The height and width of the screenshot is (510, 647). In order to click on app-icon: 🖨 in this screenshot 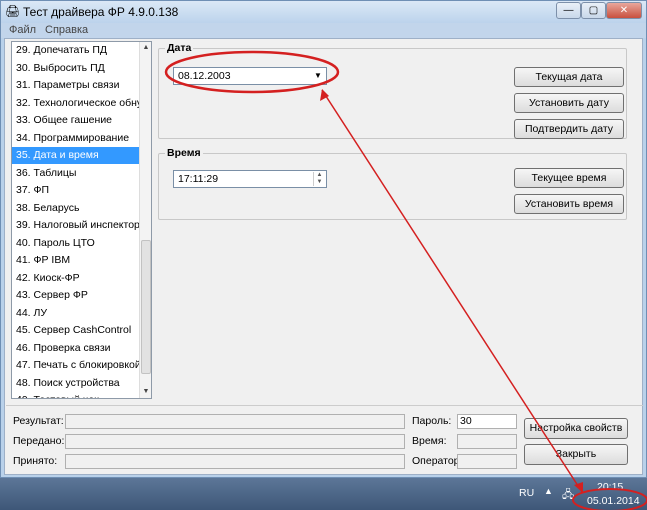, I will do `click(13, 11)`.